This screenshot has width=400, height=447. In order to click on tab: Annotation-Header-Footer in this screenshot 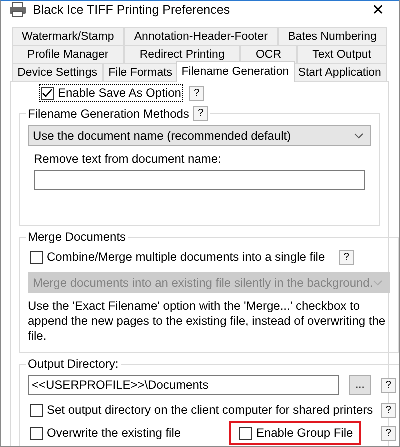, I will do `click(201, 36)`.